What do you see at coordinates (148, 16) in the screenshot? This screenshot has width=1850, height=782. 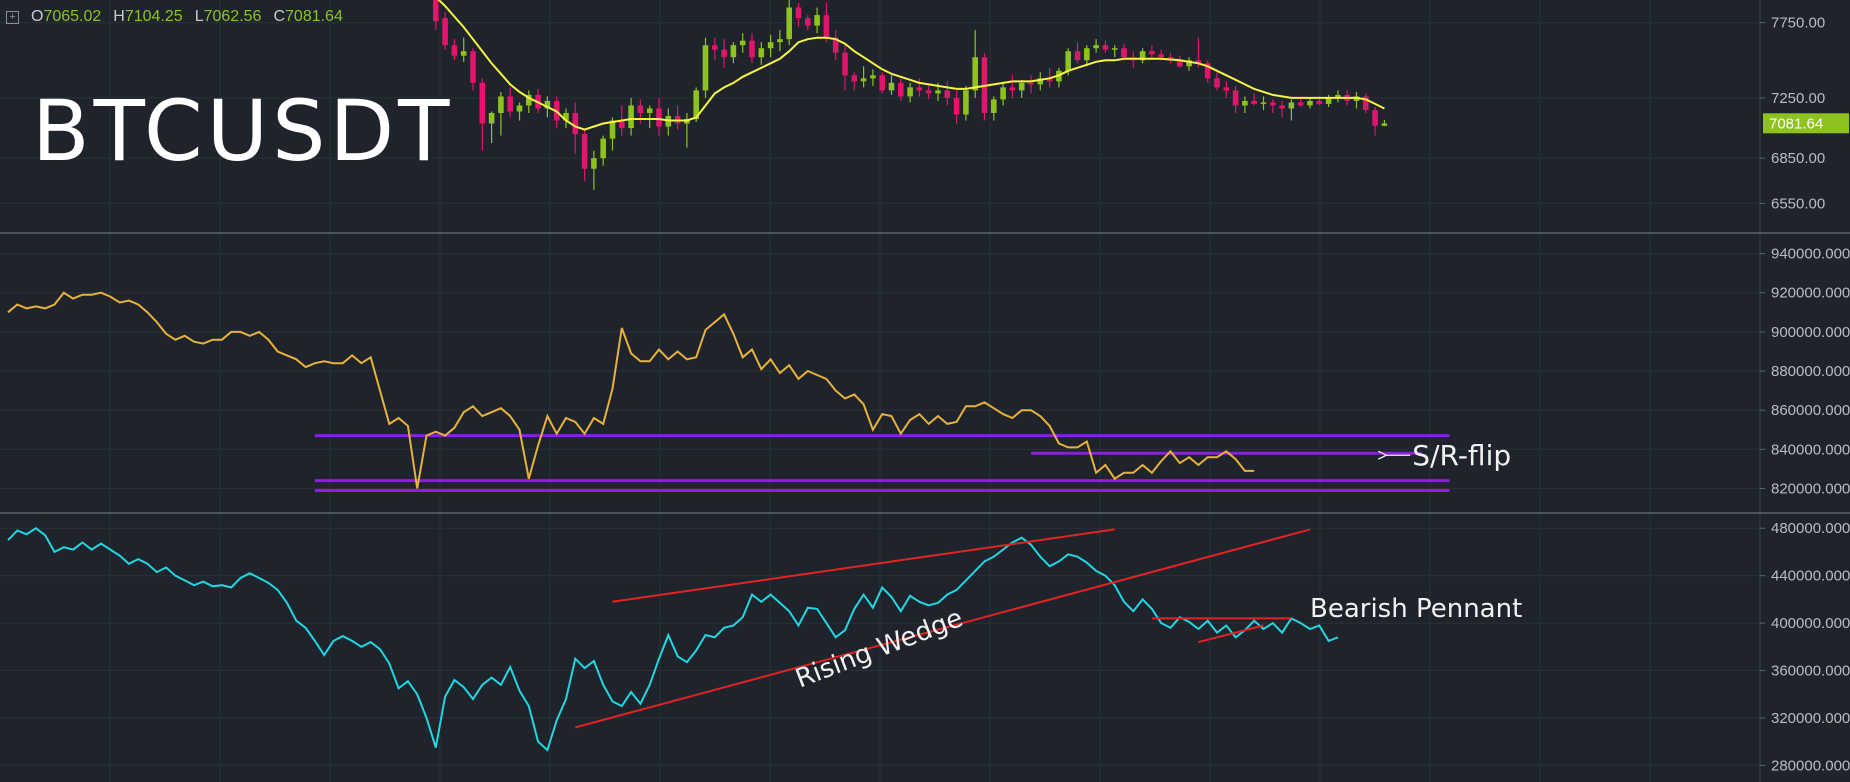 I see `ohlc-high: H7104.25` at bounding box center [148, 16].